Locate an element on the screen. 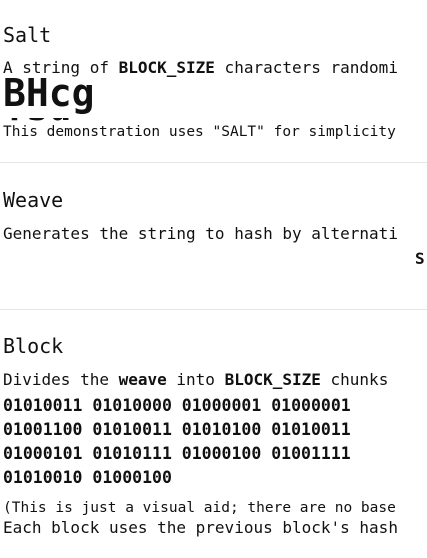 This screenshot has height=558, width=427. block-description: Divides the weave into BLOCK_SIZE chunks is located at coordinates (195, 380).